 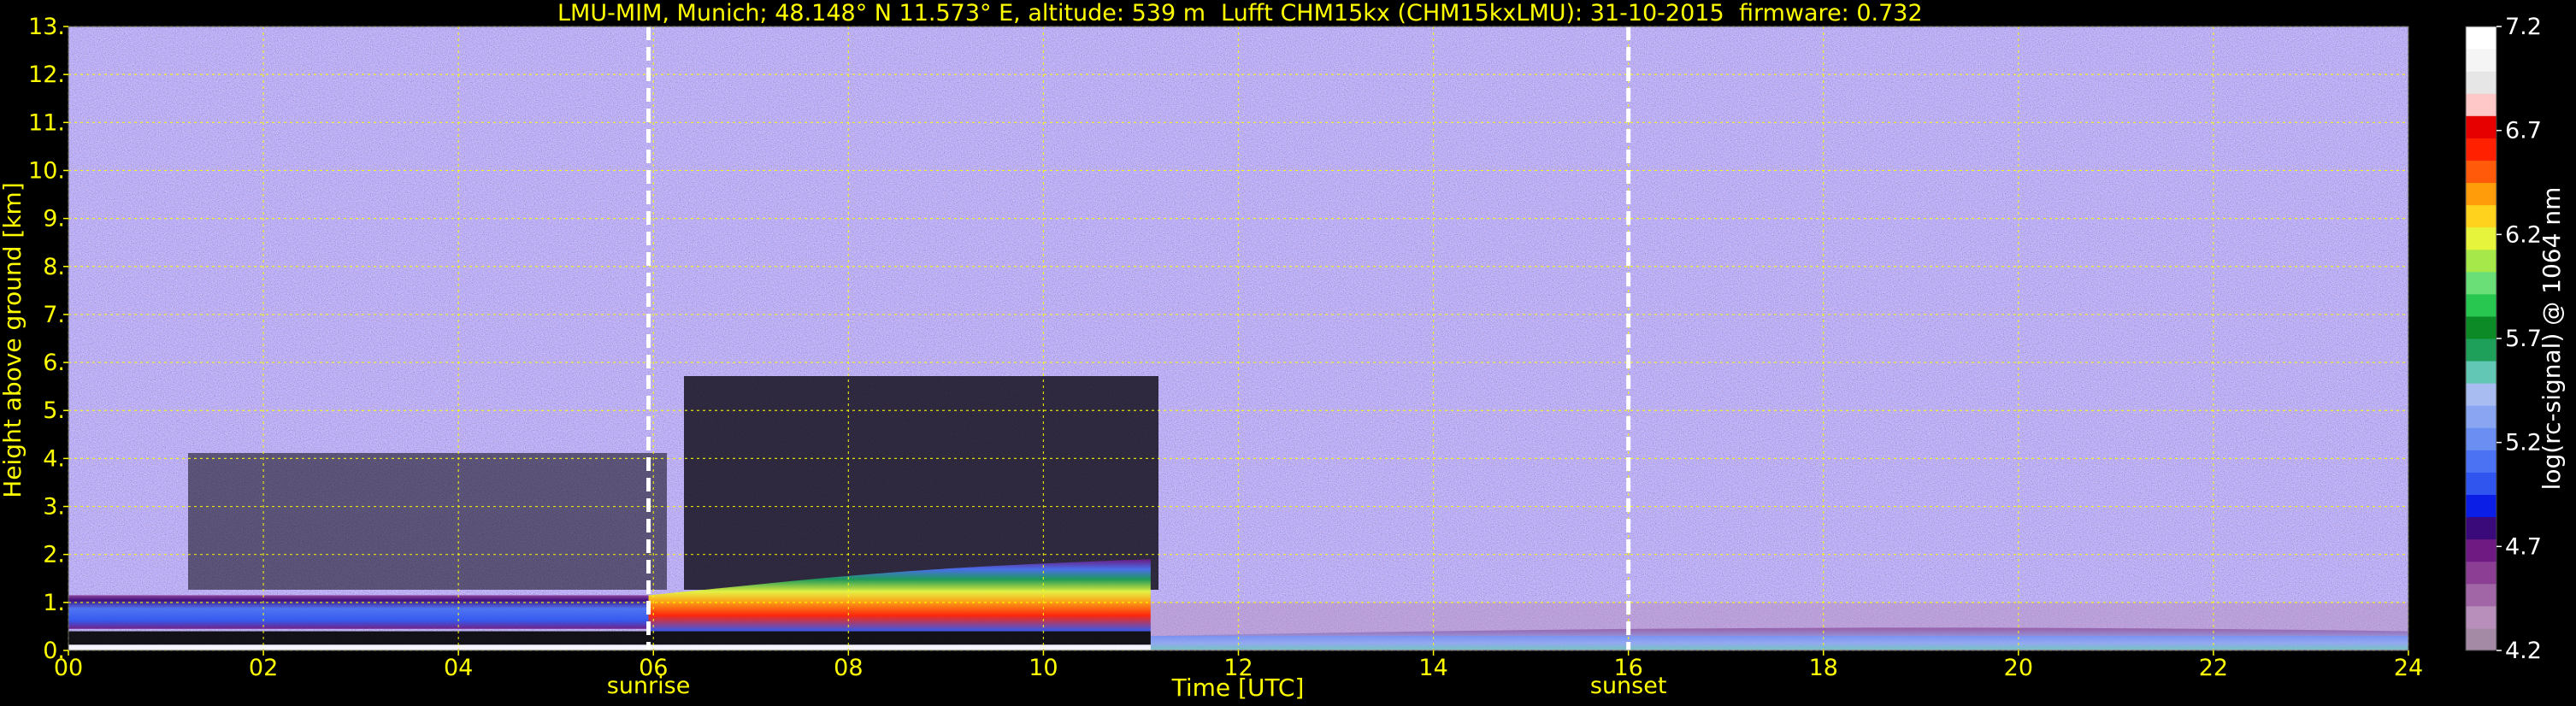 I want to click on y-tick-label: 4., so click(x=54, y=458).